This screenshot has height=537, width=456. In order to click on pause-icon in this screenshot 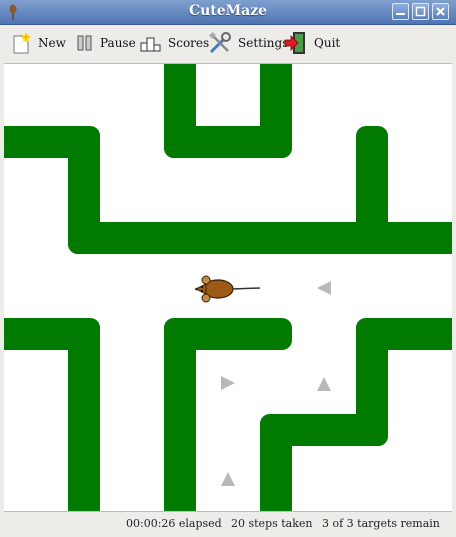, I will do `click(84, 43)`.